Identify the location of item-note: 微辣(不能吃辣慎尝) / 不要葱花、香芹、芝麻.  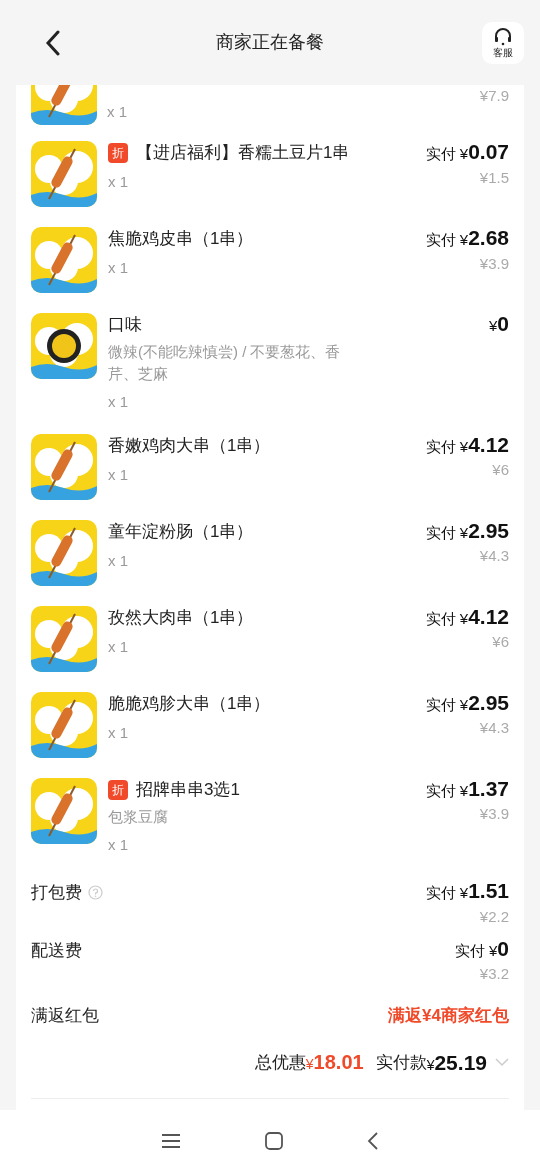
(225, 363).